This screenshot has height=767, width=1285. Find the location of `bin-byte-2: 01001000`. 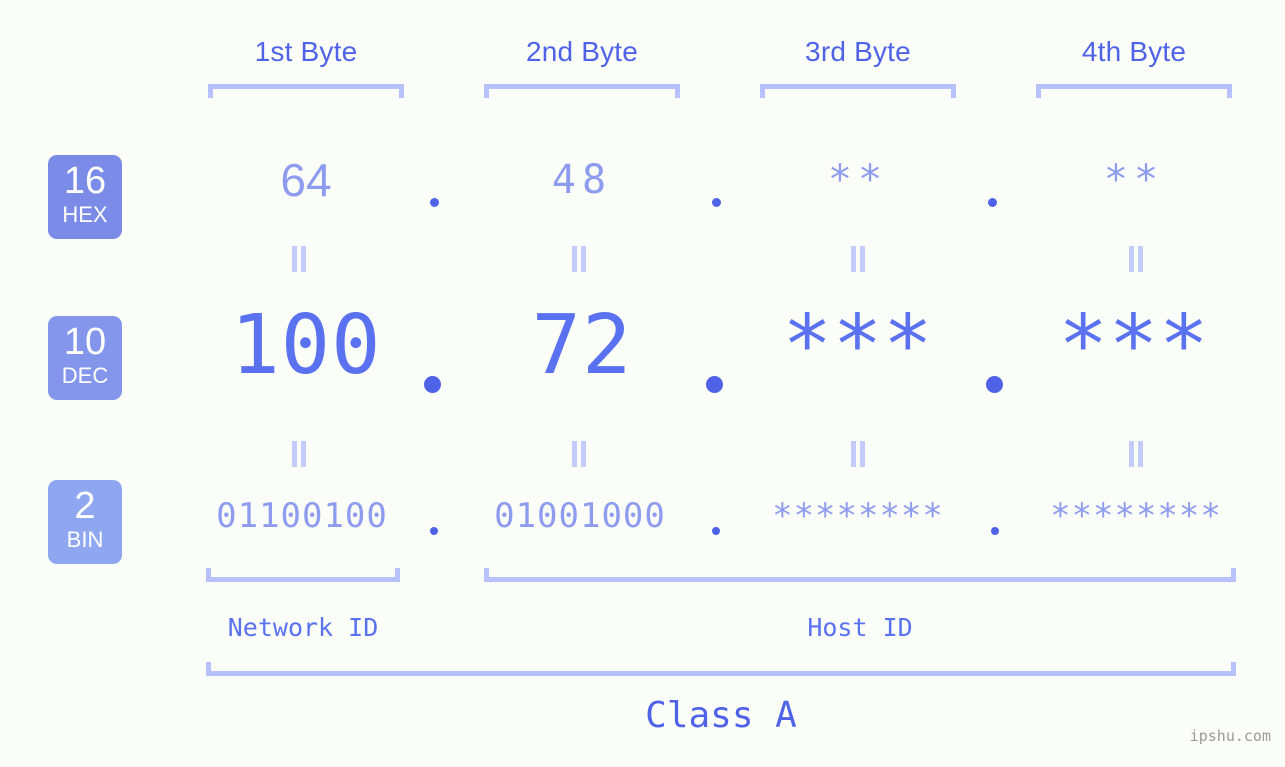

bin-byte-2: 01001000 is located at coordinates (580, 516).